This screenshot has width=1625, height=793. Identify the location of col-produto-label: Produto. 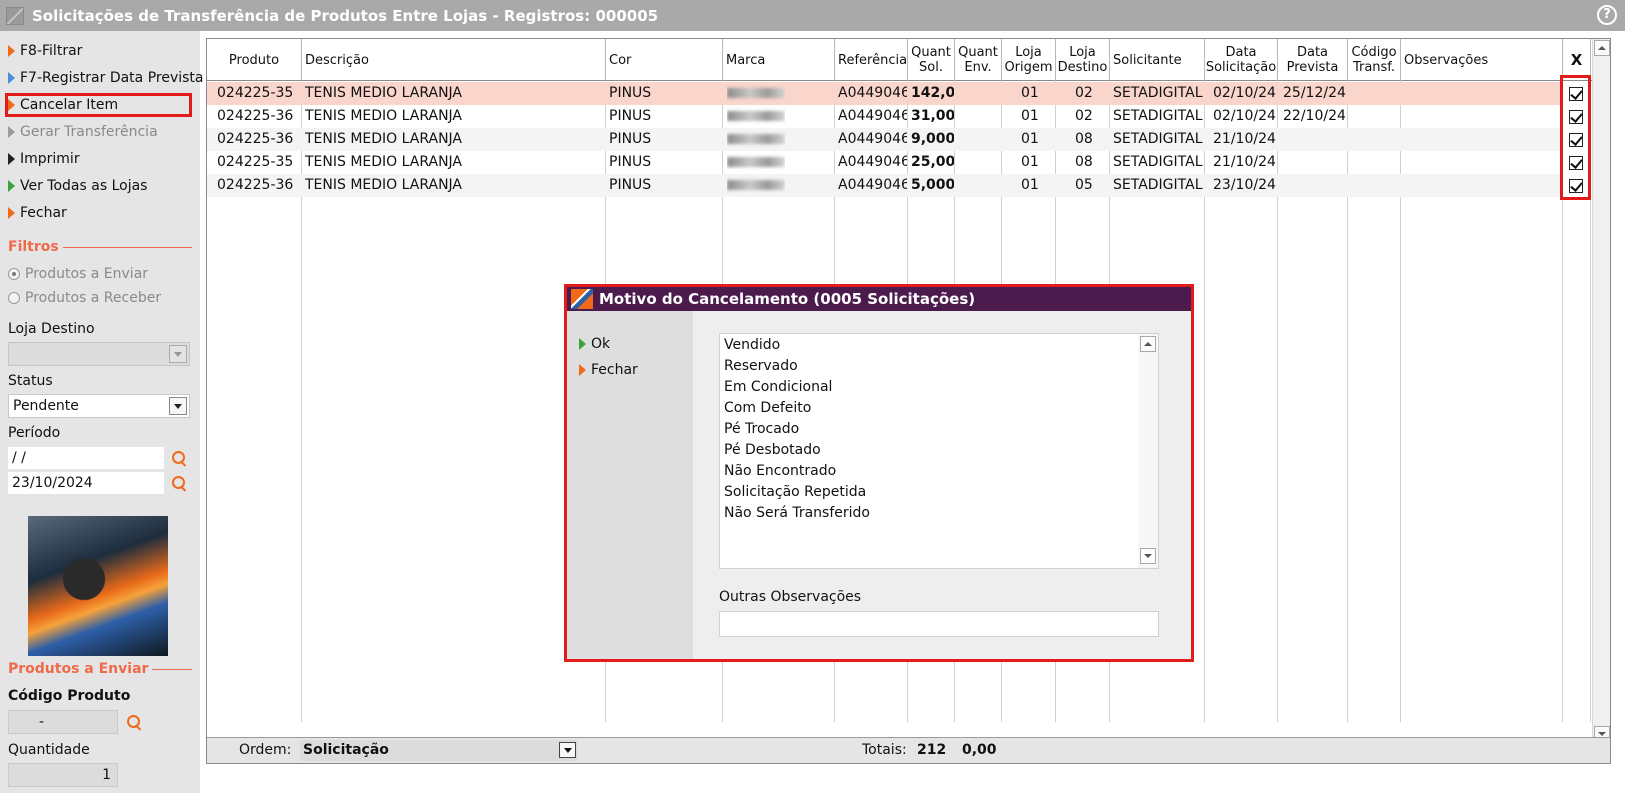
(254, 60).